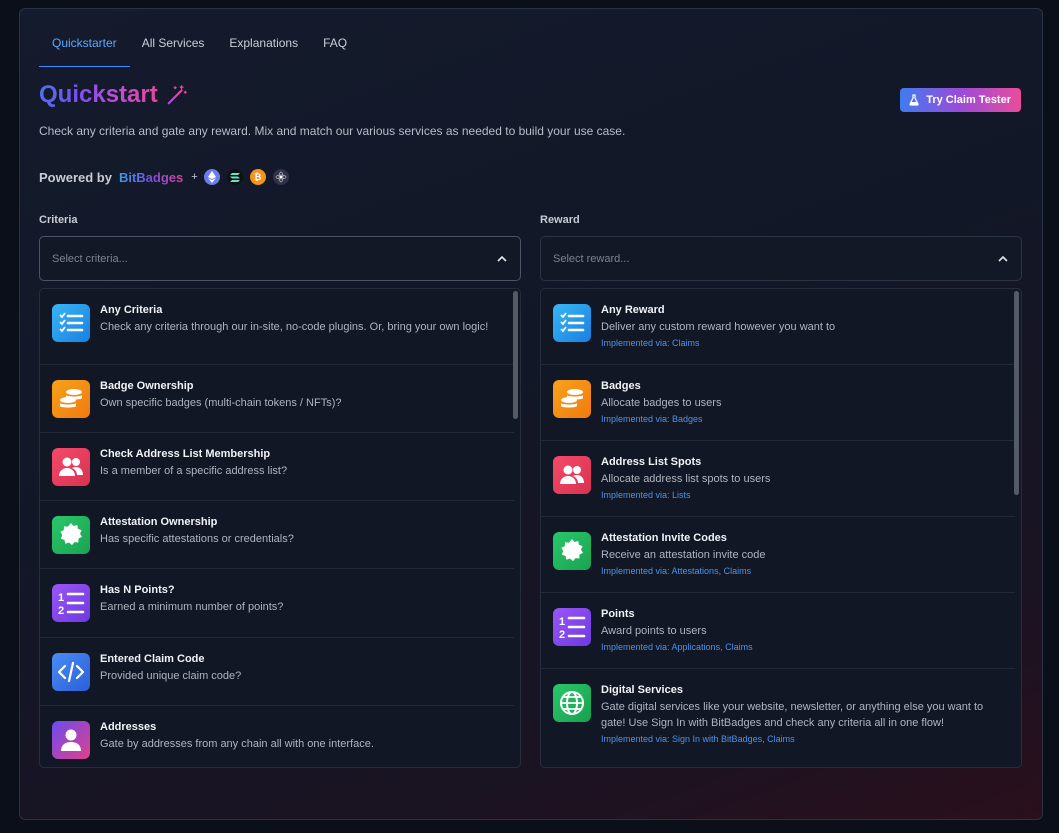 This screenshot has width=1059, height=833. What do you see at coordinates (560, 220) in the screenshot?
I see `reward-label: Reward` at bounding box center [560, 220].